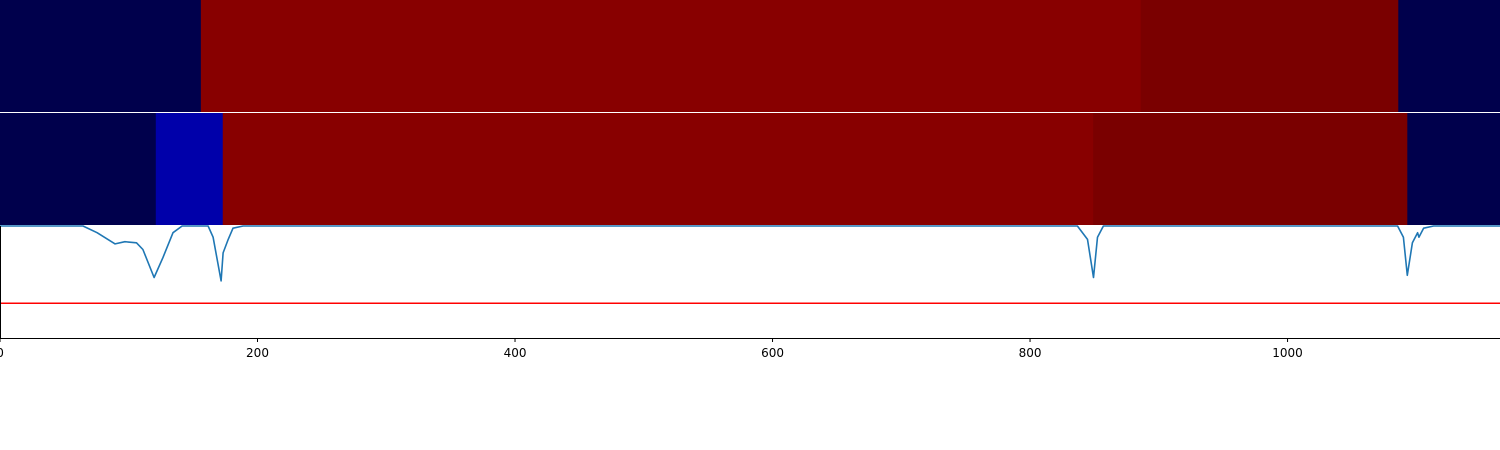 The height and width of the screenshot is (450, 1500). Describe the element at coordinates (257, 353) in the screenshot. I see `x-tick-label: 200` at that location.